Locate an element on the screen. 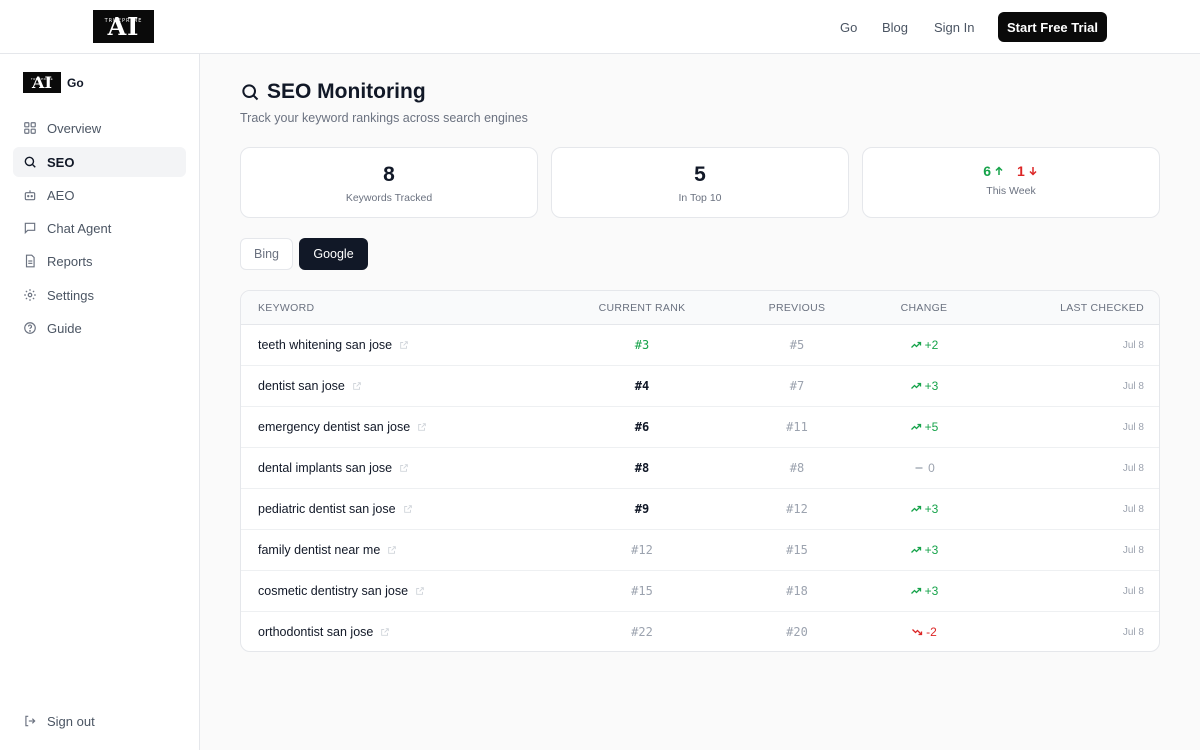 The width and height of the screenshot is (1200, 750). grid-icon is located at coordinates (30, 128).